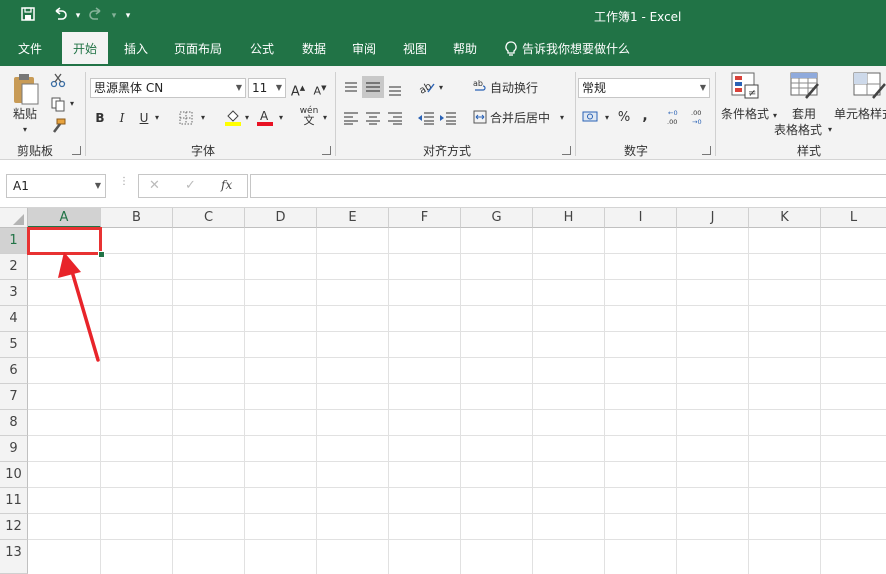 The height and width of the screenshot is (574, 886). I want to click on number-format-value: 常规, so click(594, 88).